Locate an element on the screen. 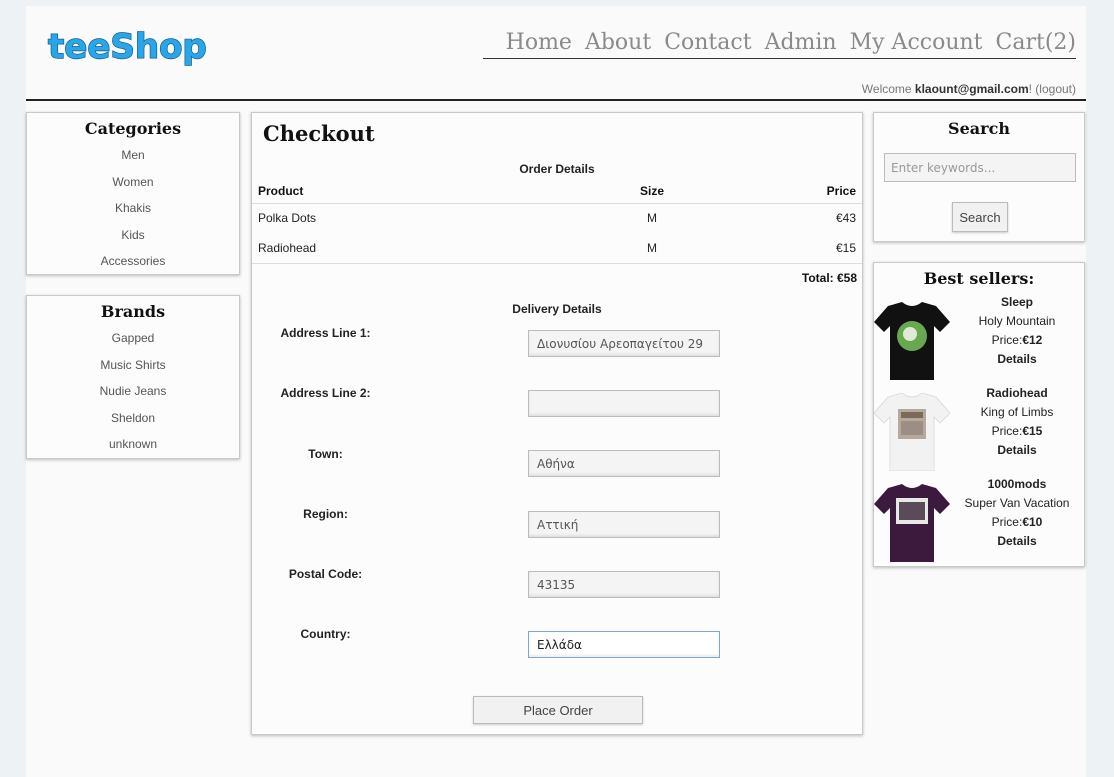 This screenshot has width=1114, height=777. best-seller-item: Sleep Holy Mountain Price:€12 Details is located at coordinates (979, 338).